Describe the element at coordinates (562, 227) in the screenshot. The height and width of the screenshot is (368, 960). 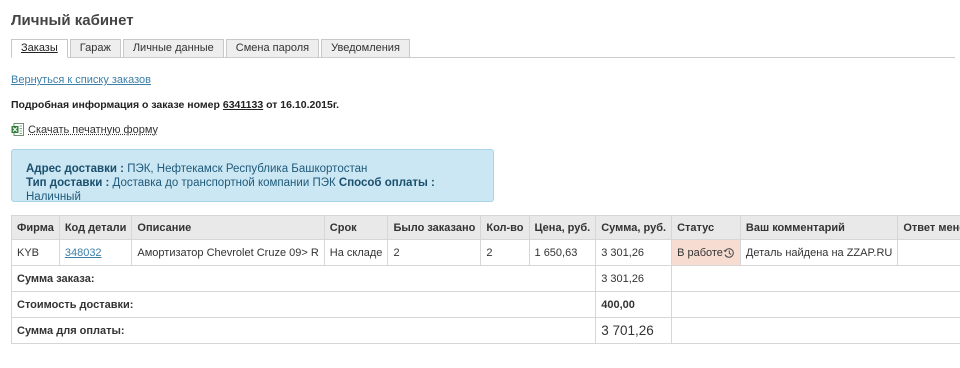
I see `col-price: Цена, руб.` at that location.